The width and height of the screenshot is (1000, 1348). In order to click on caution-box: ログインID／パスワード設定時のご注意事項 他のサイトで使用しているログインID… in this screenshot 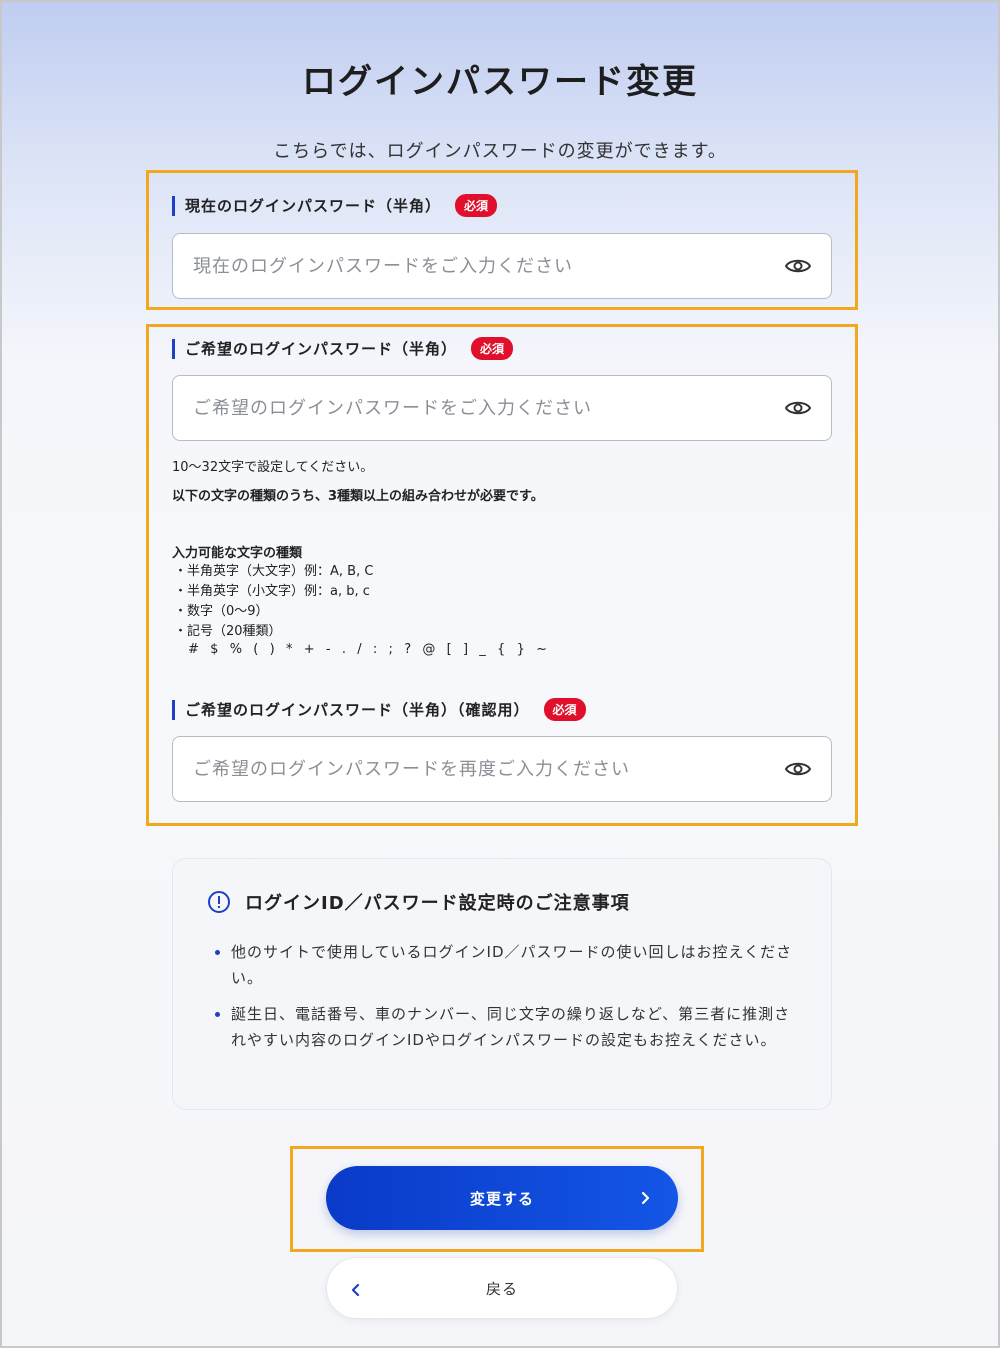, I will do `click(502, 984)`.